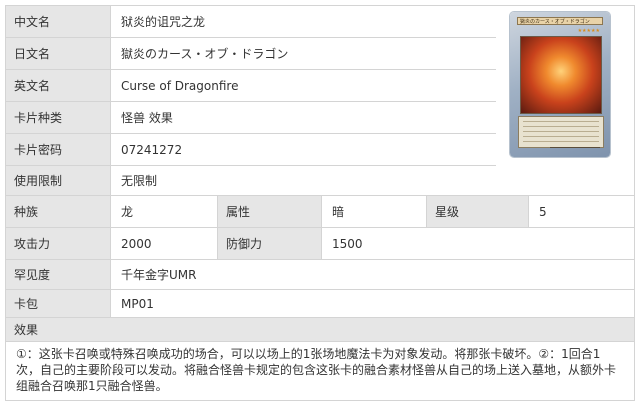 This screenshot has width=640, height=405. Describe the element at coordinates (58, 117) in the screenshot. I see `label-card-type: 卡片种类` at that location.